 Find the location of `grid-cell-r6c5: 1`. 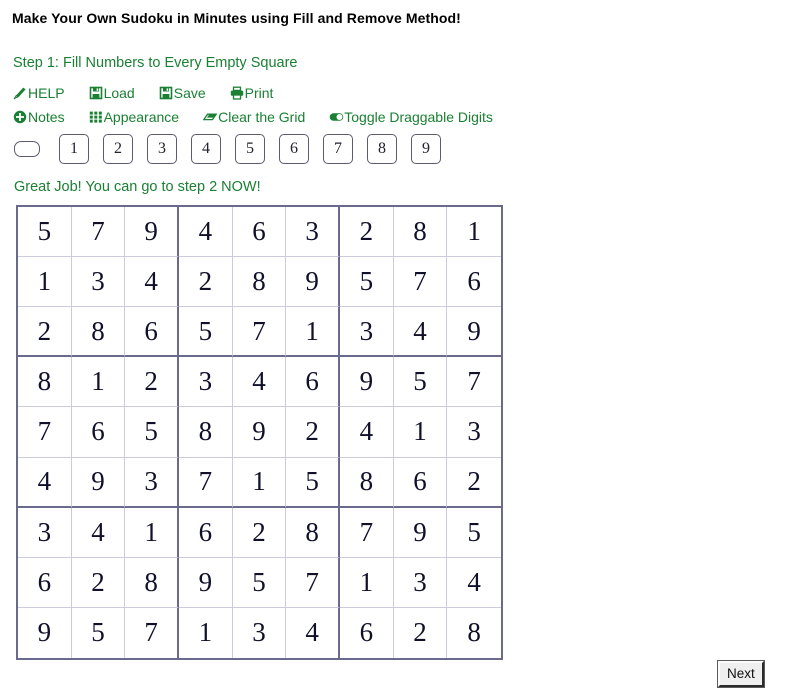

grid-cell-r6c5: 1 is located at coordinates (259, 482).